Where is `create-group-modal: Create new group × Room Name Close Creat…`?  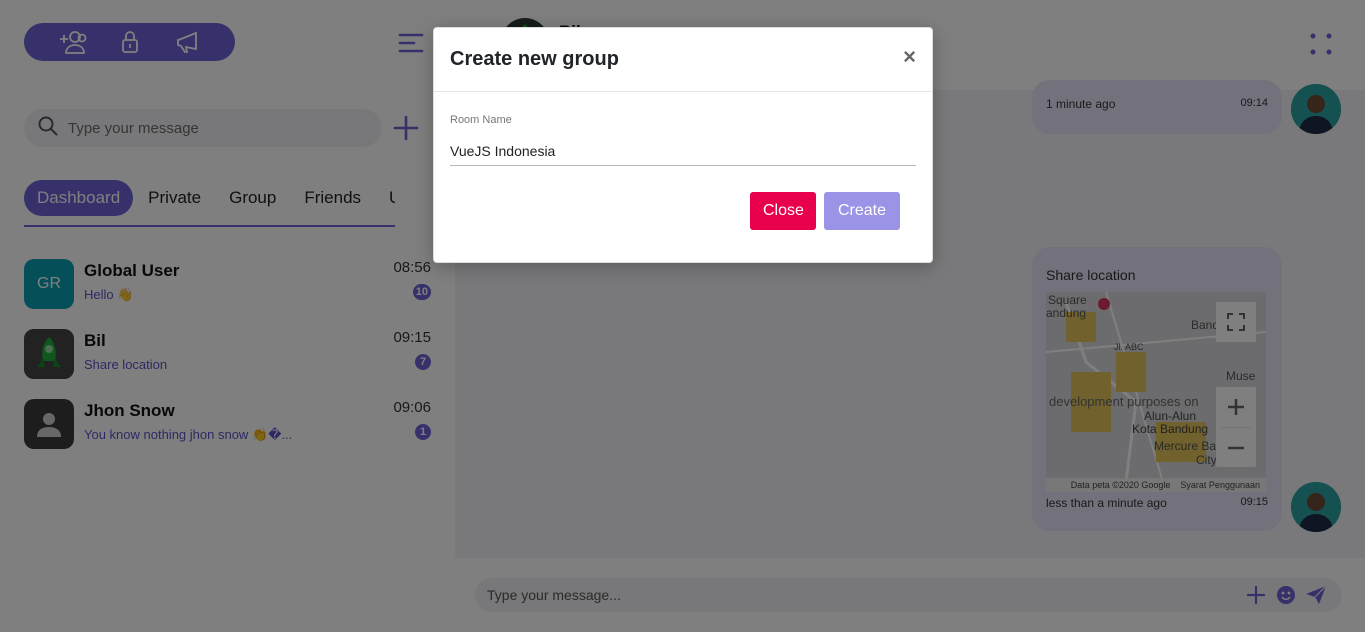
create-group-modal: Create new group × Room Name Close Creat… is located at coordinates (683, 145).